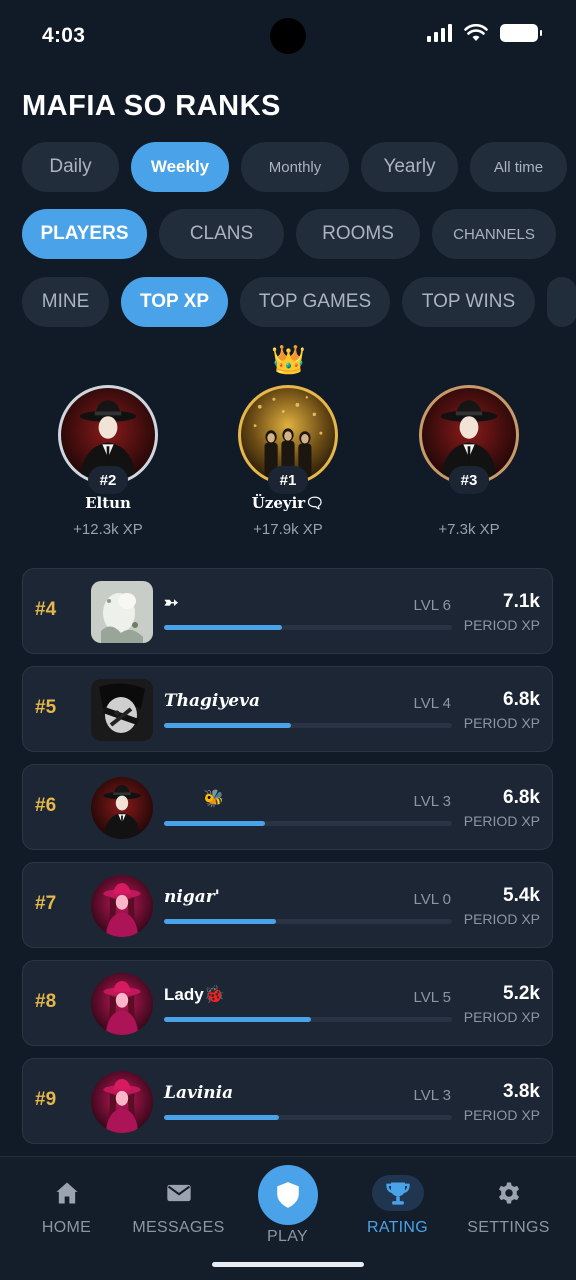 Image resolution: width=576 pixels, height=1280 pixels. What do you see at coordinates (46, 707) in the screenshot?
I see `row-rank: #5` at bounding box center [46, 707].